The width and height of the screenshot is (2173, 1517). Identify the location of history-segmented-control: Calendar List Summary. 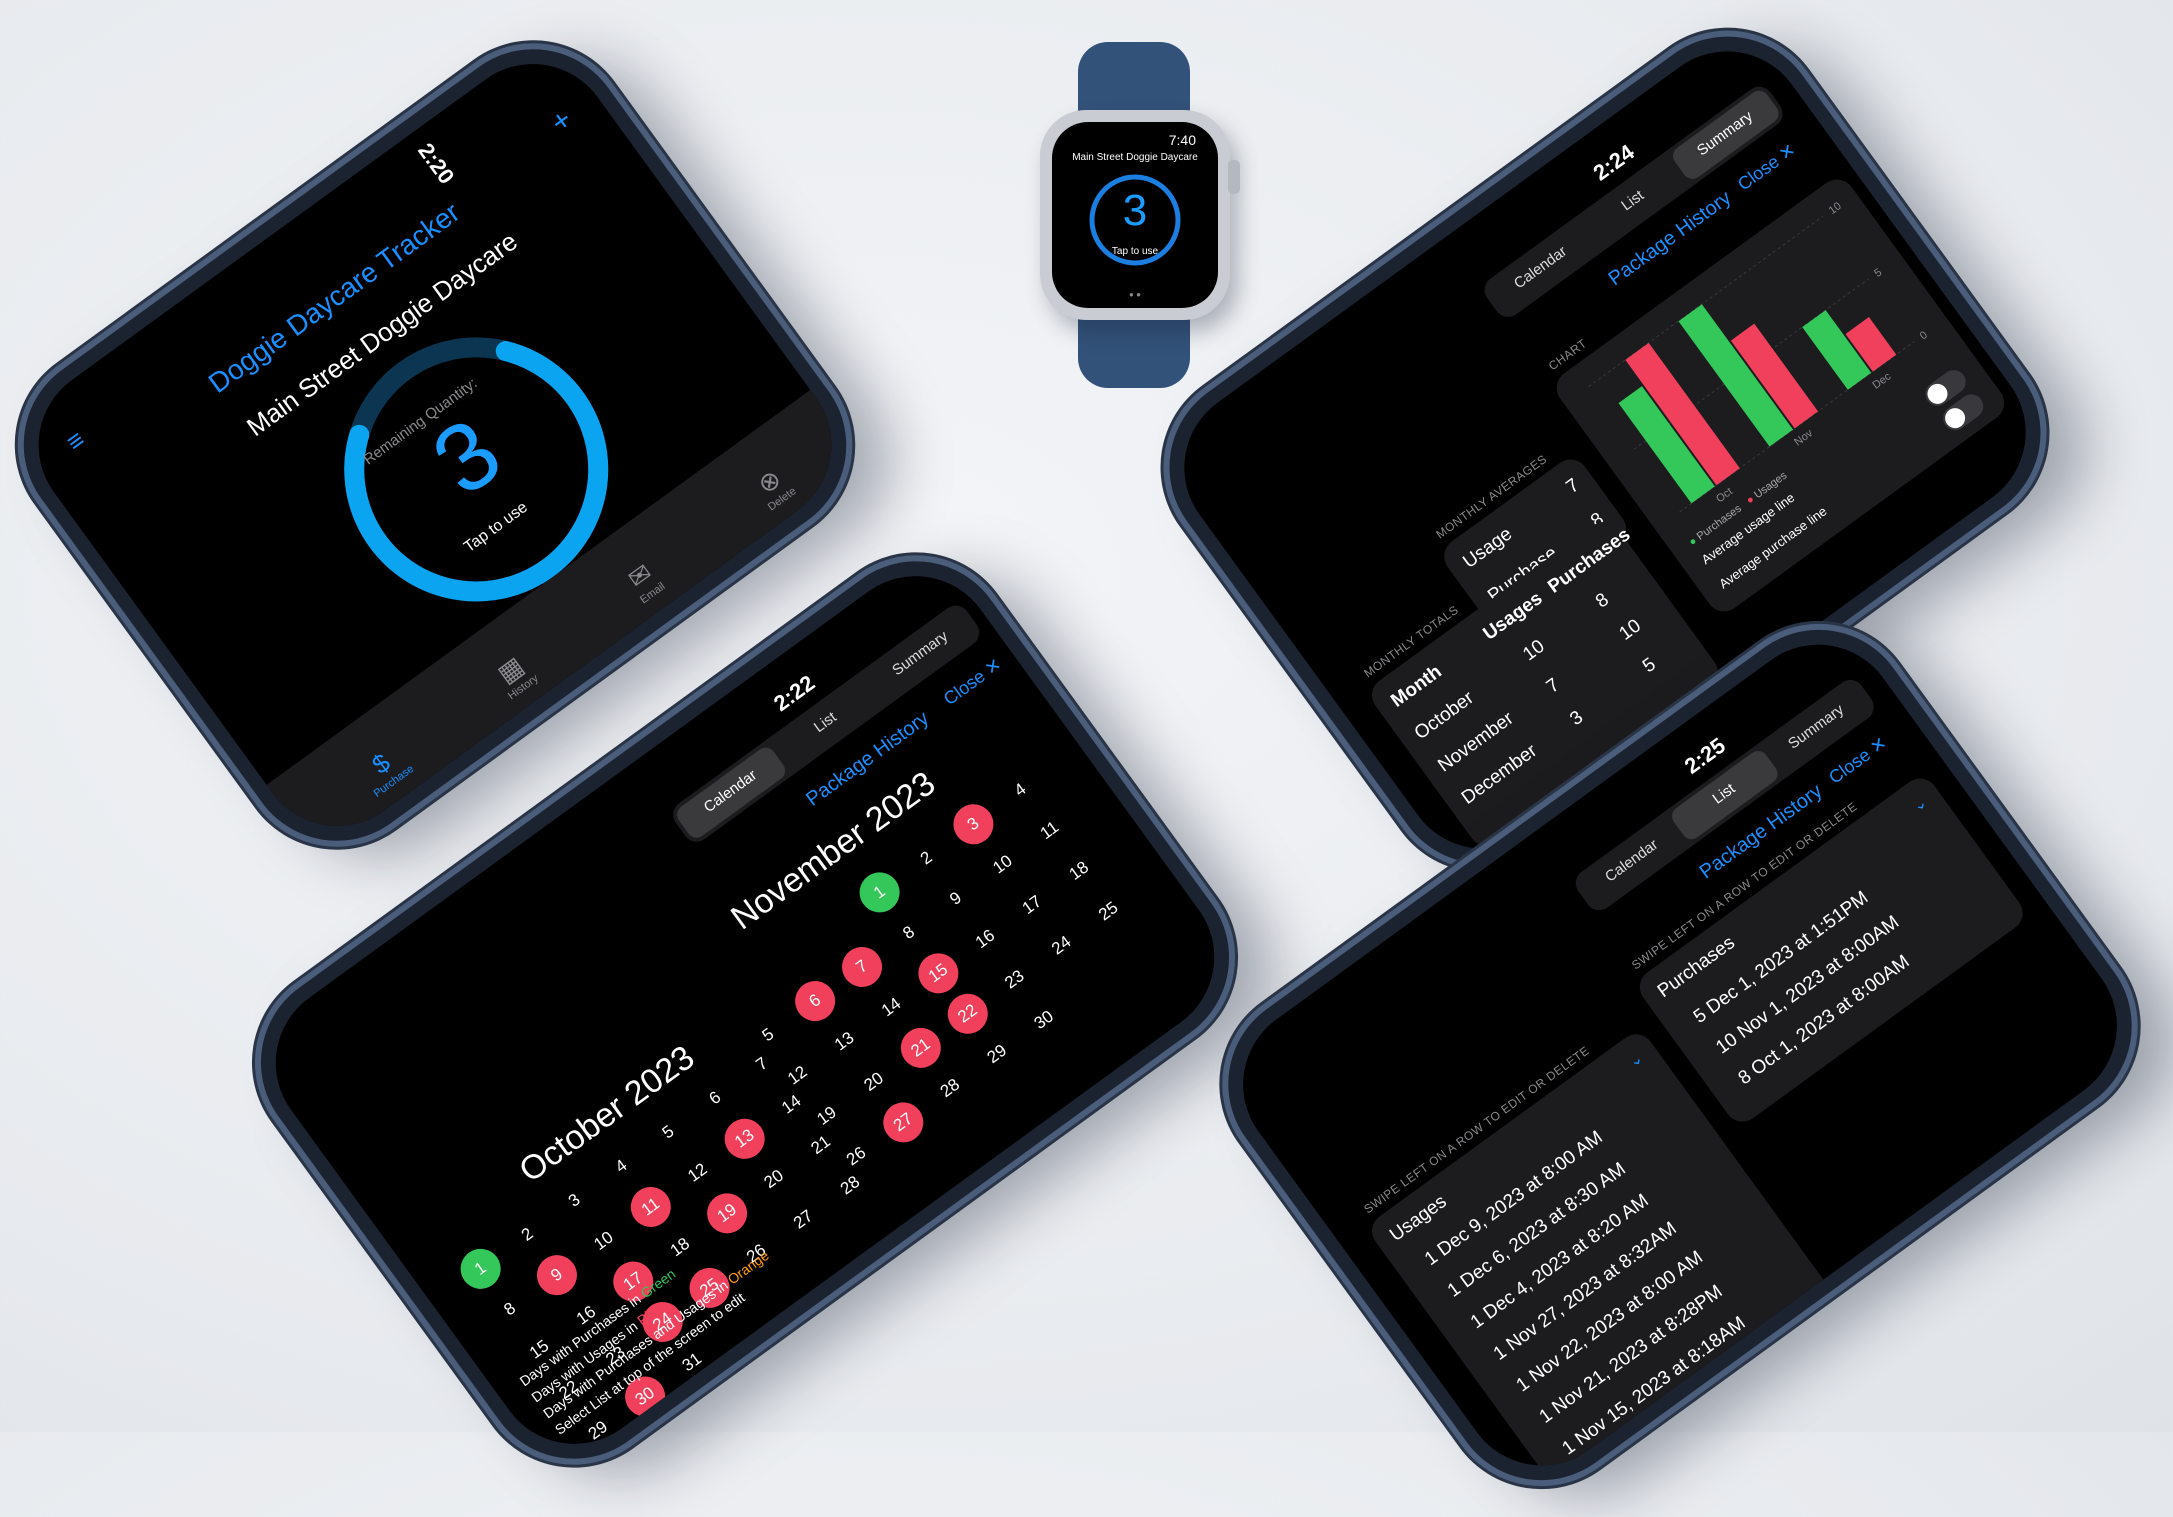
(826, 723).